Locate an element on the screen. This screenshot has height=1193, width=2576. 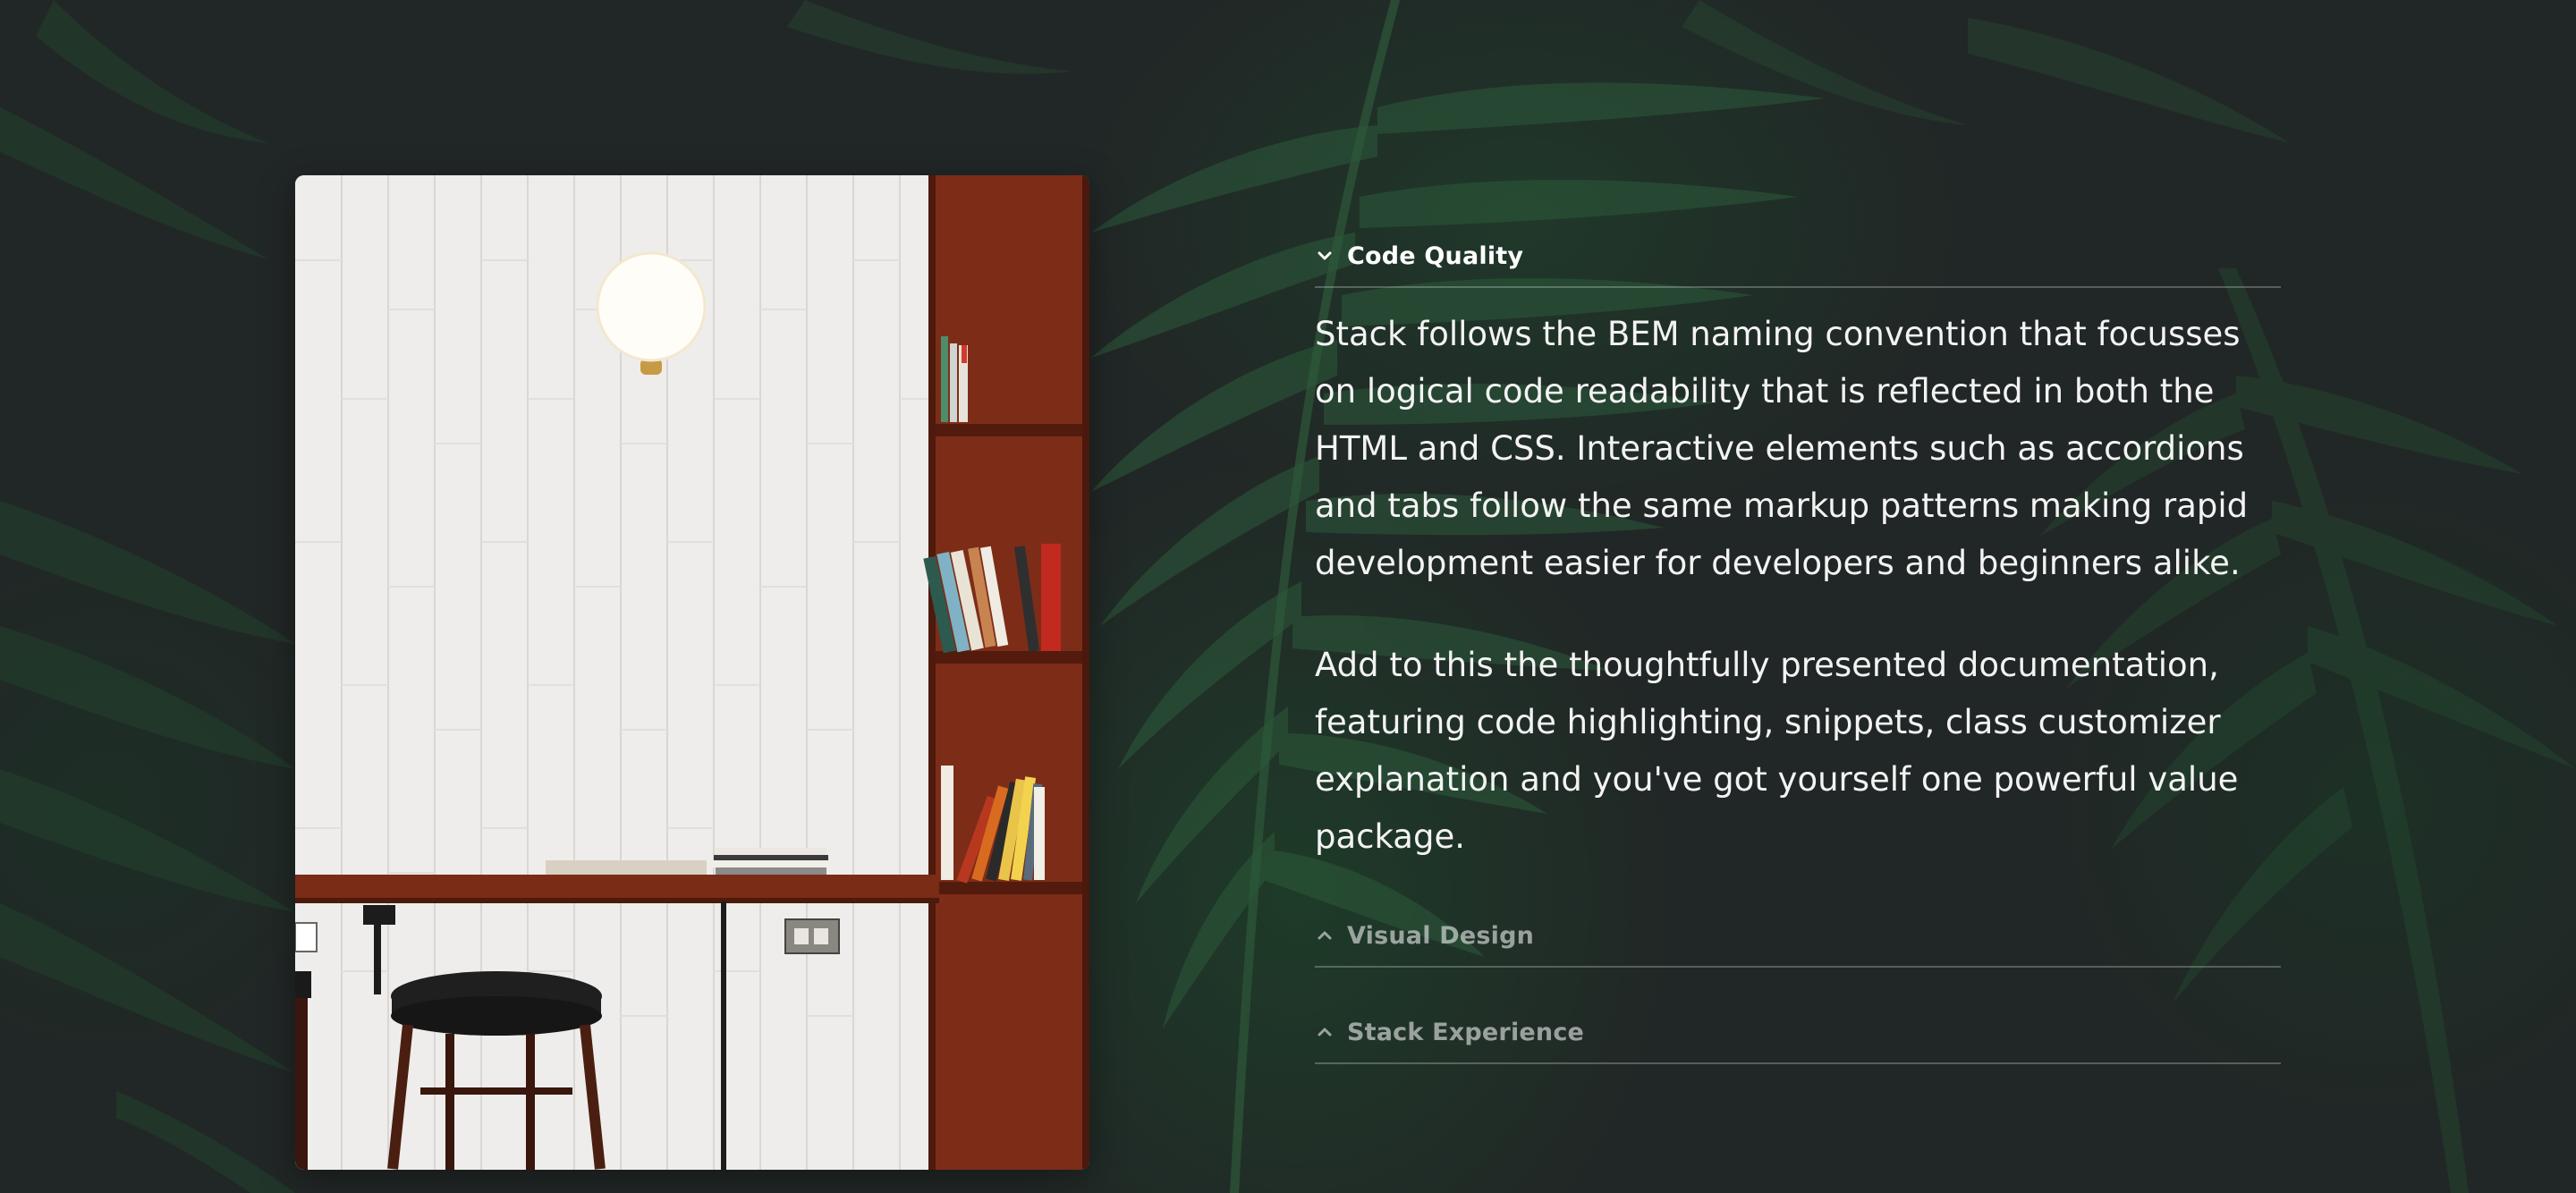
accordion-title: Code Quality is located at coordinates (1435, 256).